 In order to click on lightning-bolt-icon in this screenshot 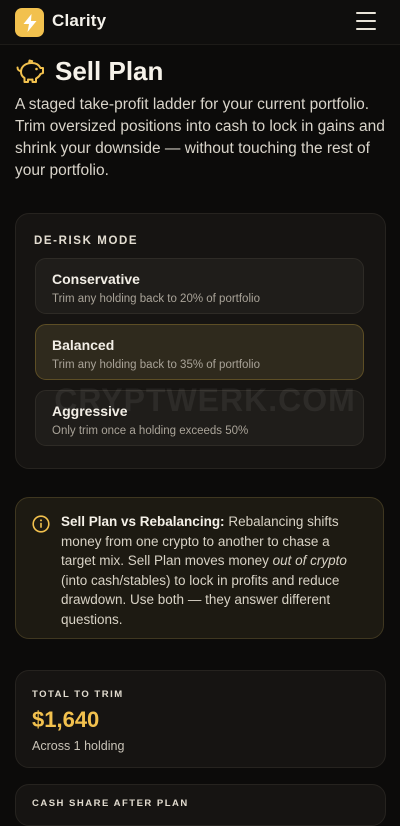, I will do `click(29, 22)`.